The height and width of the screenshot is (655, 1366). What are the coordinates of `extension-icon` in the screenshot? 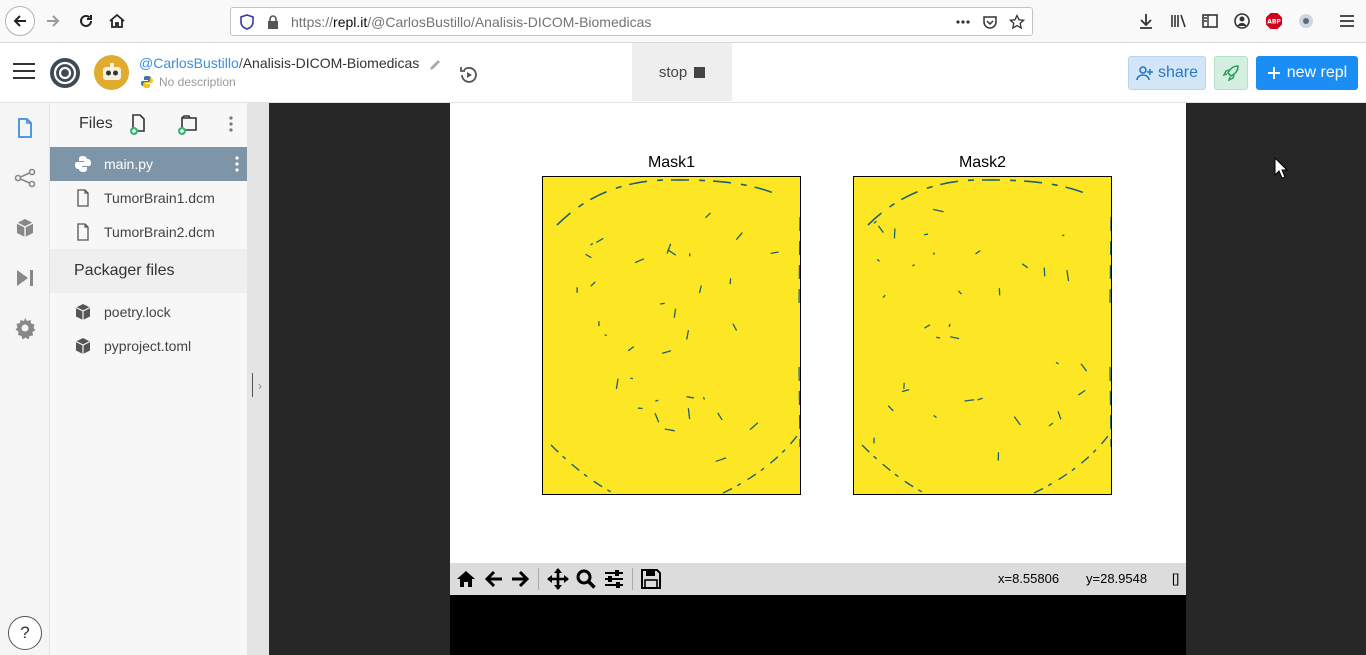 It's located at (1306, 21).